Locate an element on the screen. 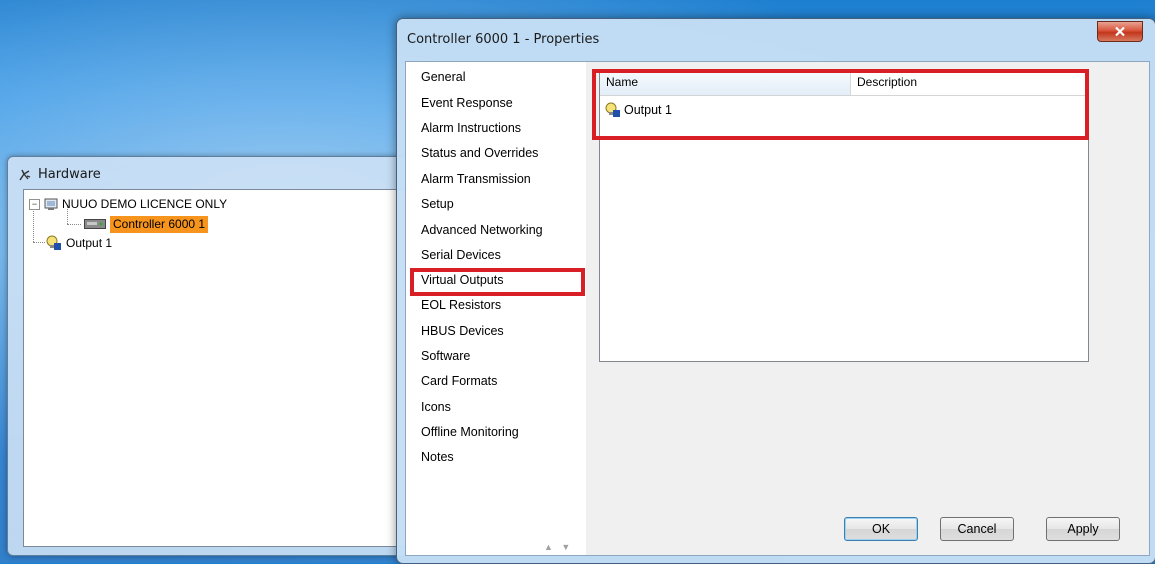 This screenshot has height=564, width=1155. hardware-window-title: Hardware is located at coordinates (69, 174).